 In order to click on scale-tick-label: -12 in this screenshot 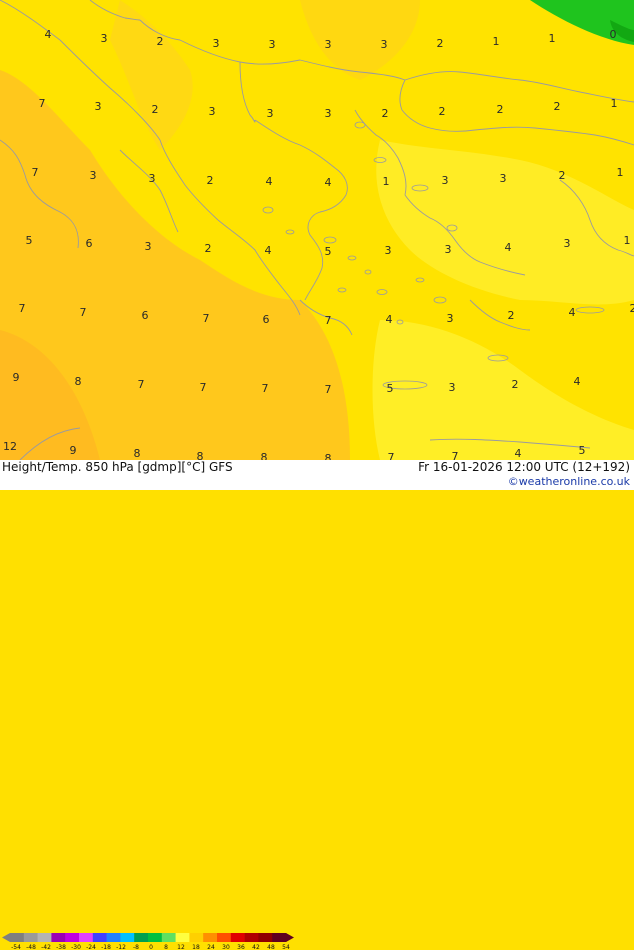, I will do `click(121, 947)`.